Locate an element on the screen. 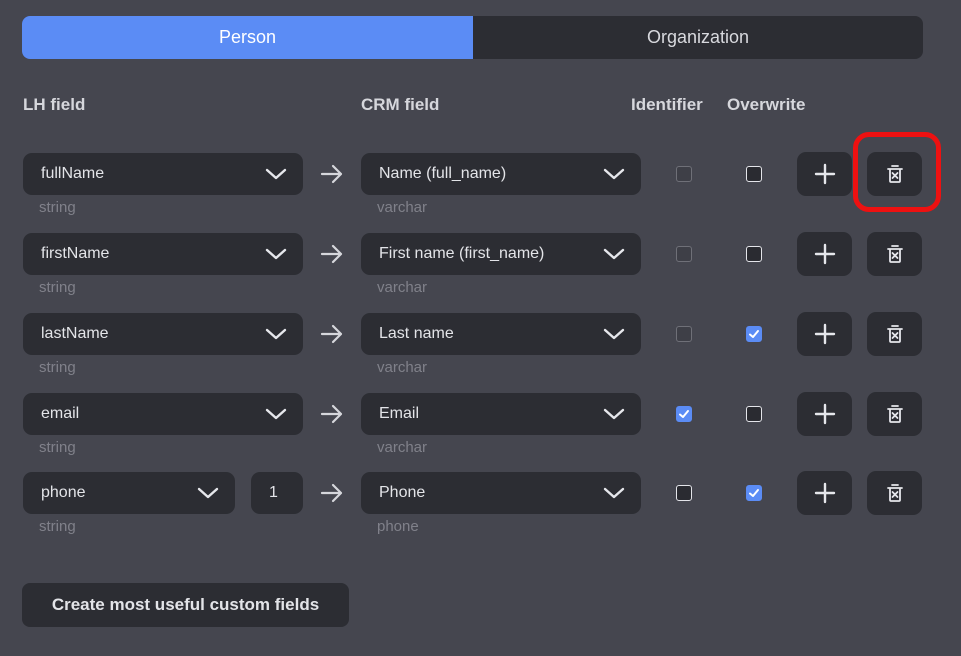 This screenshot has width=961, height=656. lh-field-value: fullName is located at coordinates (73, 173).